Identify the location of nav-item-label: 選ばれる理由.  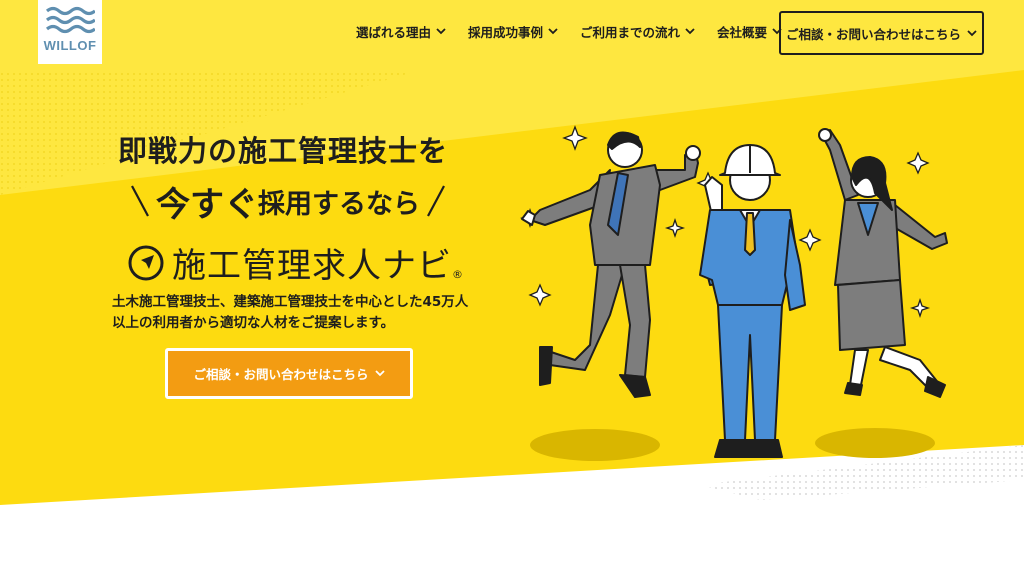
(394, 32).